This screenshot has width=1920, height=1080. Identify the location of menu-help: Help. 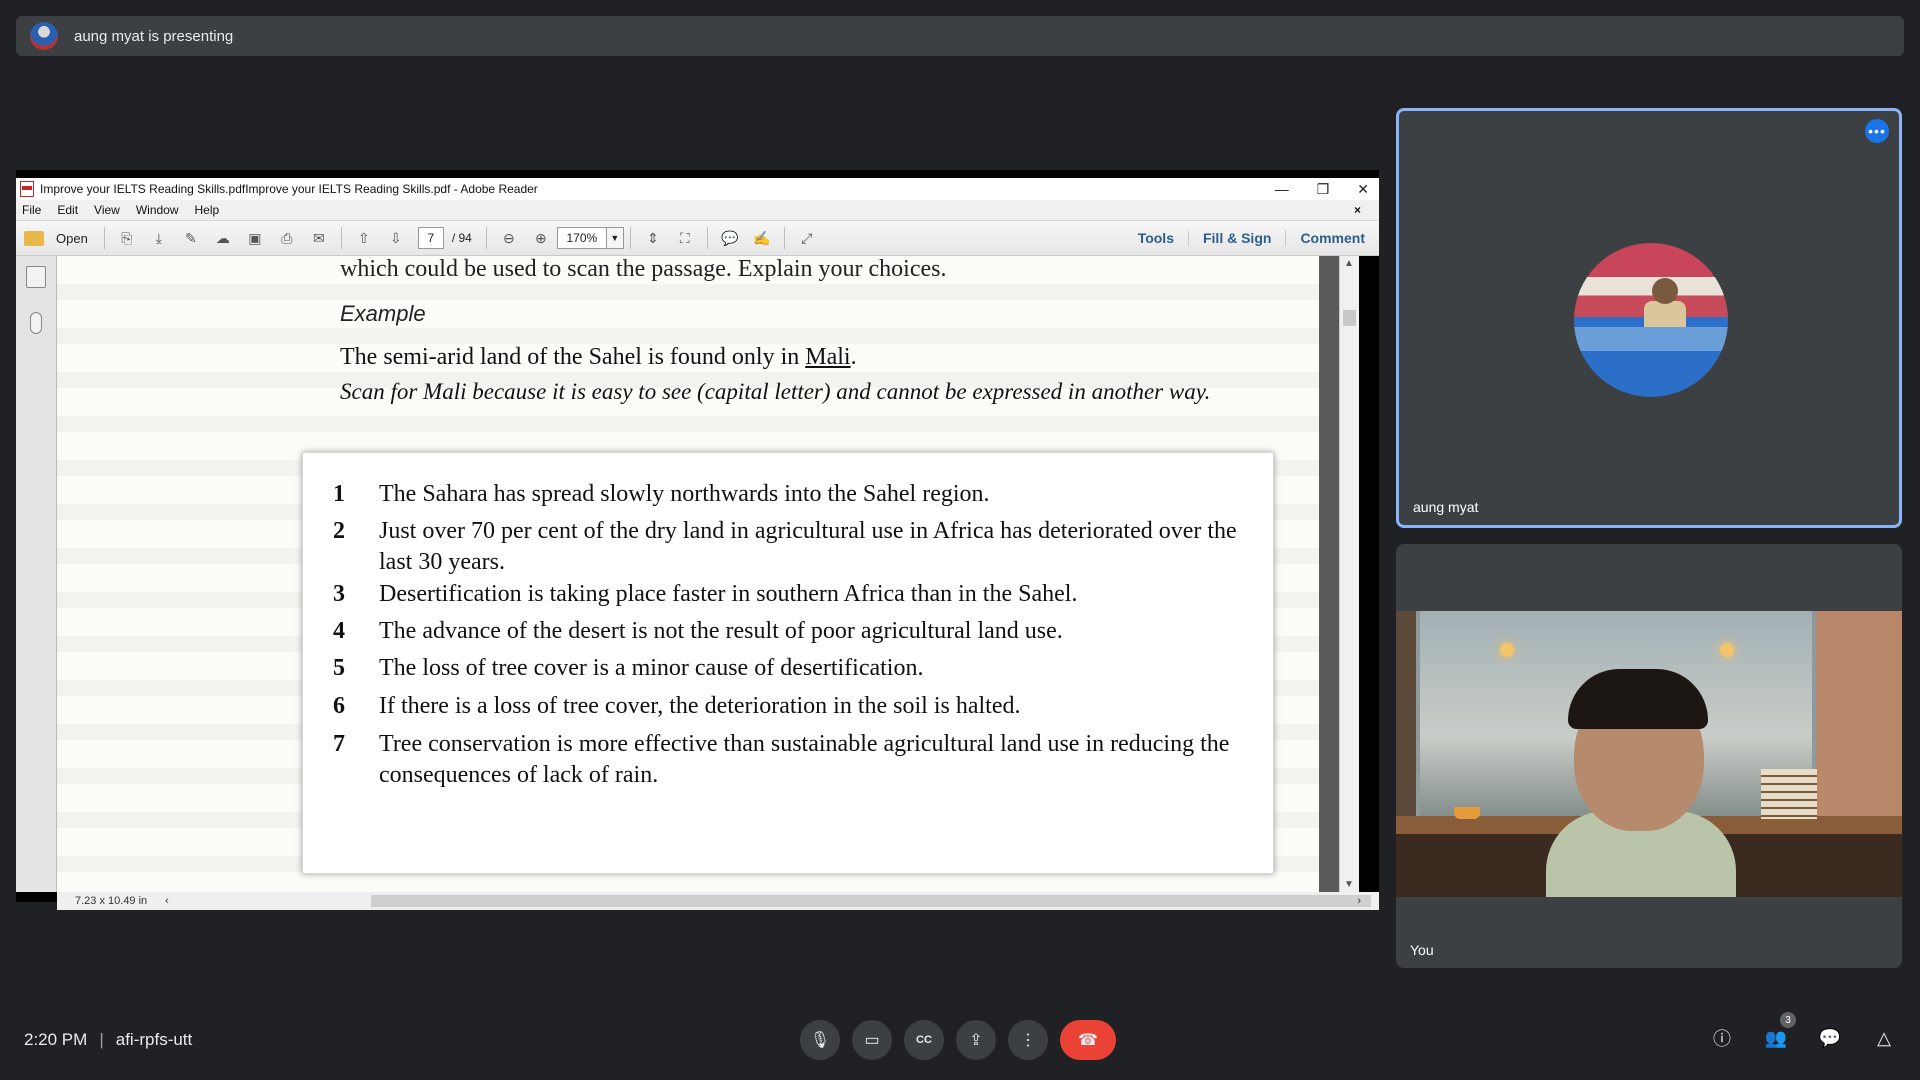
(207, 210).